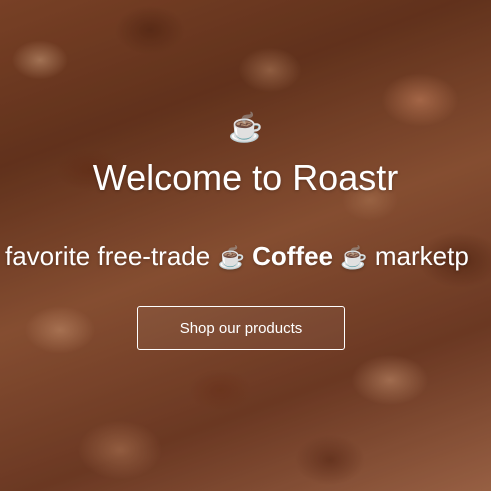  I want to click on tagline-text-after: marketp, so click(421, 256).